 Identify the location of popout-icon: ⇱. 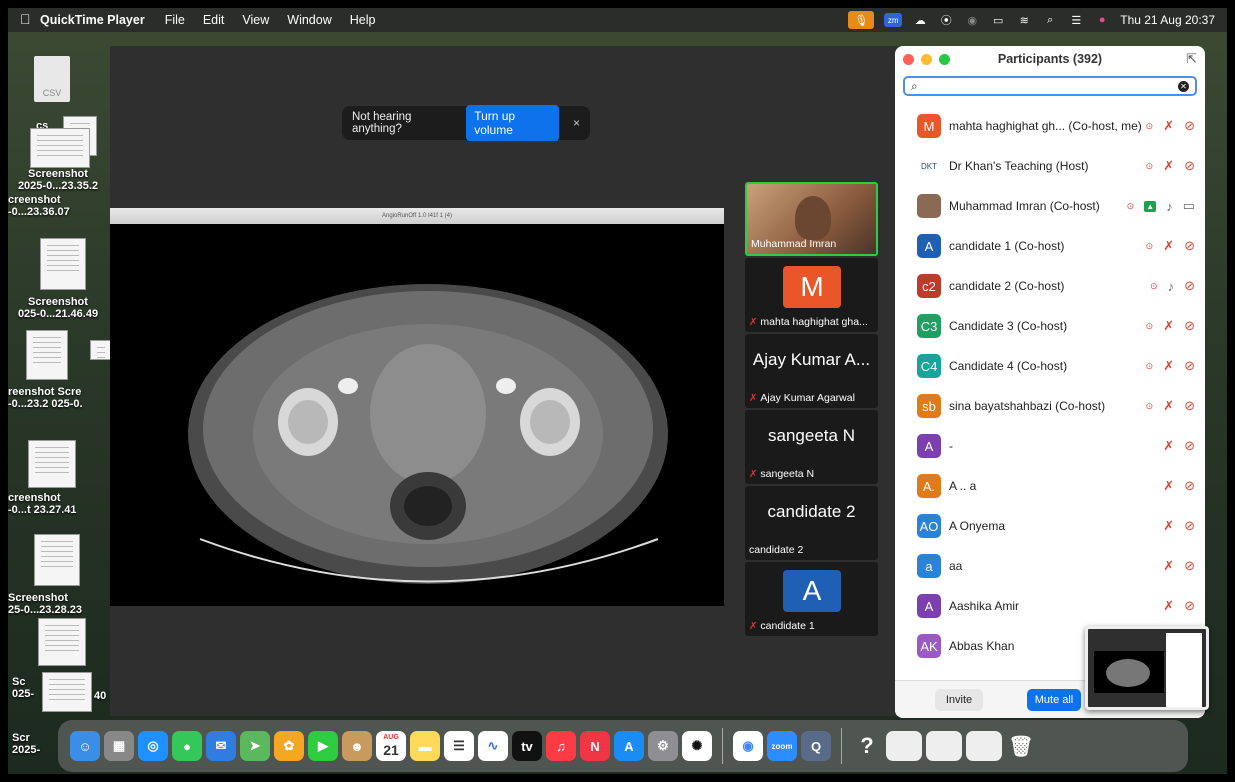
(1191, 59).